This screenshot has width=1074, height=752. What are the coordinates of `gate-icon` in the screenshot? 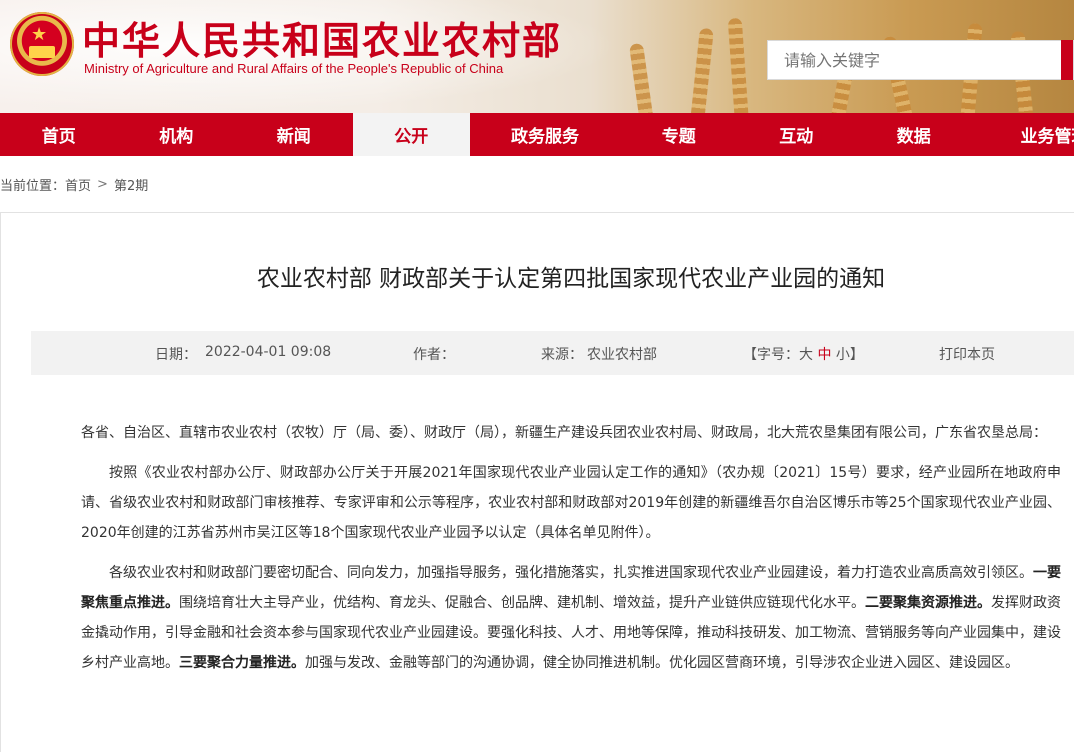 It's located at (42, 52).